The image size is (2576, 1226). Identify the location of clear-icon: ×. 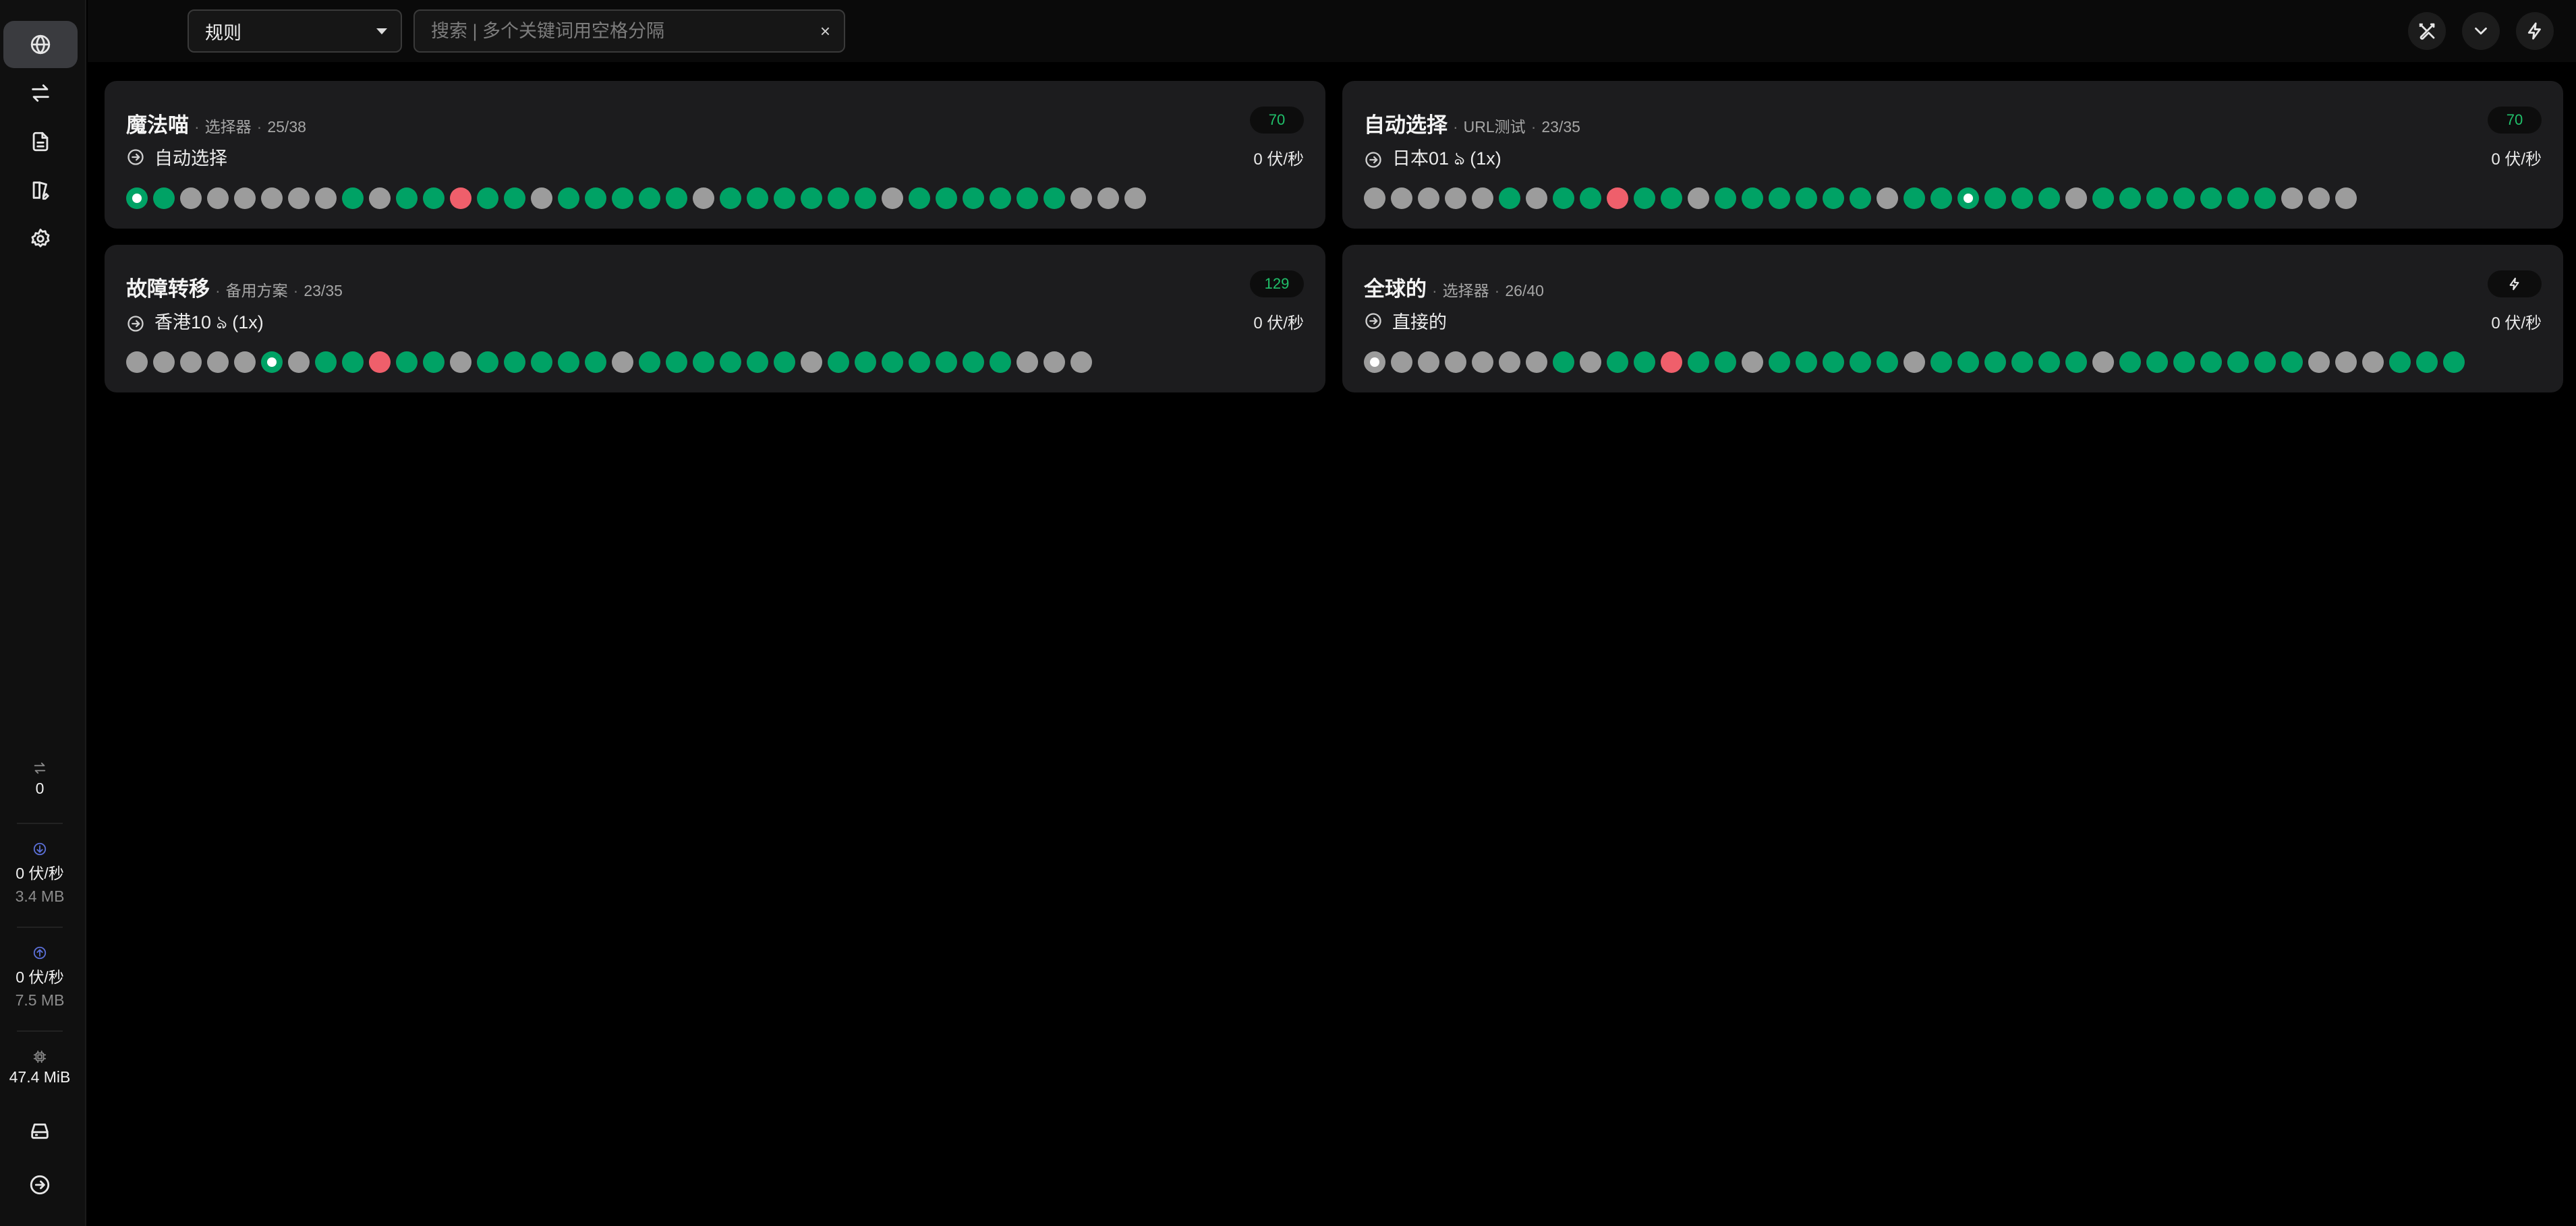
(825, 31).